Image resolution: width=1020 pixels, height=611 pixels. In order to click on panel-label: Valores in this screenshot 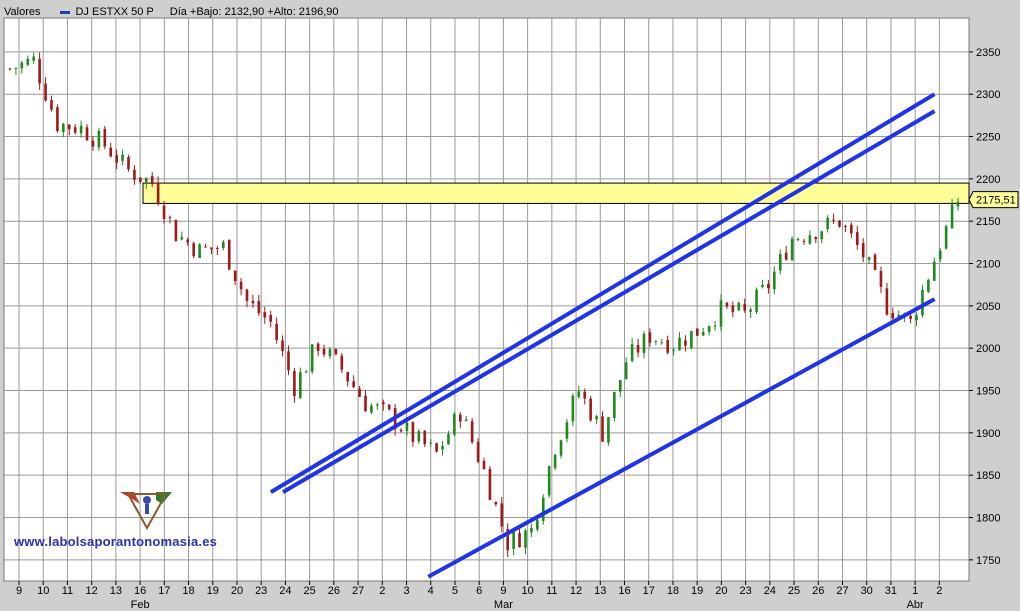, I will do `click(22, 12)`.